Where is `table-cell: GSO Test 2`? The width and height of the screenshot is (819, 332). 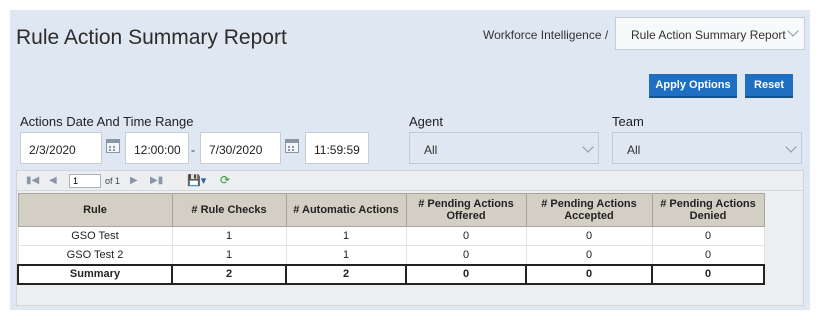
table-cell: GSO Test 2 is located at coordinates (95, 255).